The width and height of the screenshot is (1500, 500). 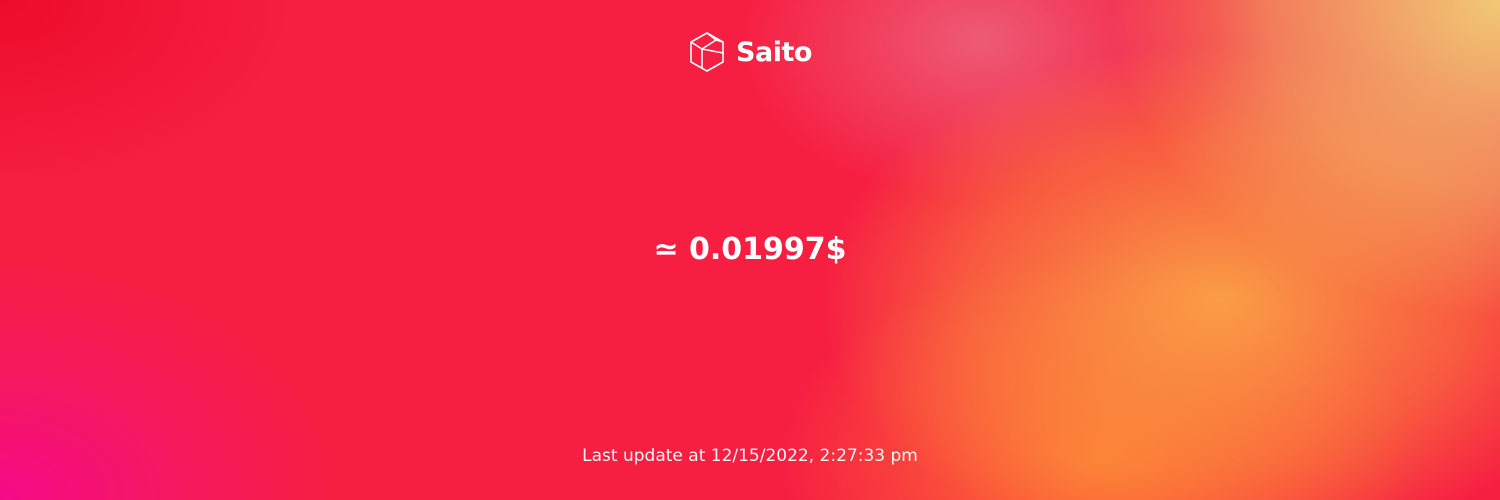 What do you see at coordinates (774, 52) in the screenshot?
I see `brand-name: Saito` at bounding box center [774, 52].